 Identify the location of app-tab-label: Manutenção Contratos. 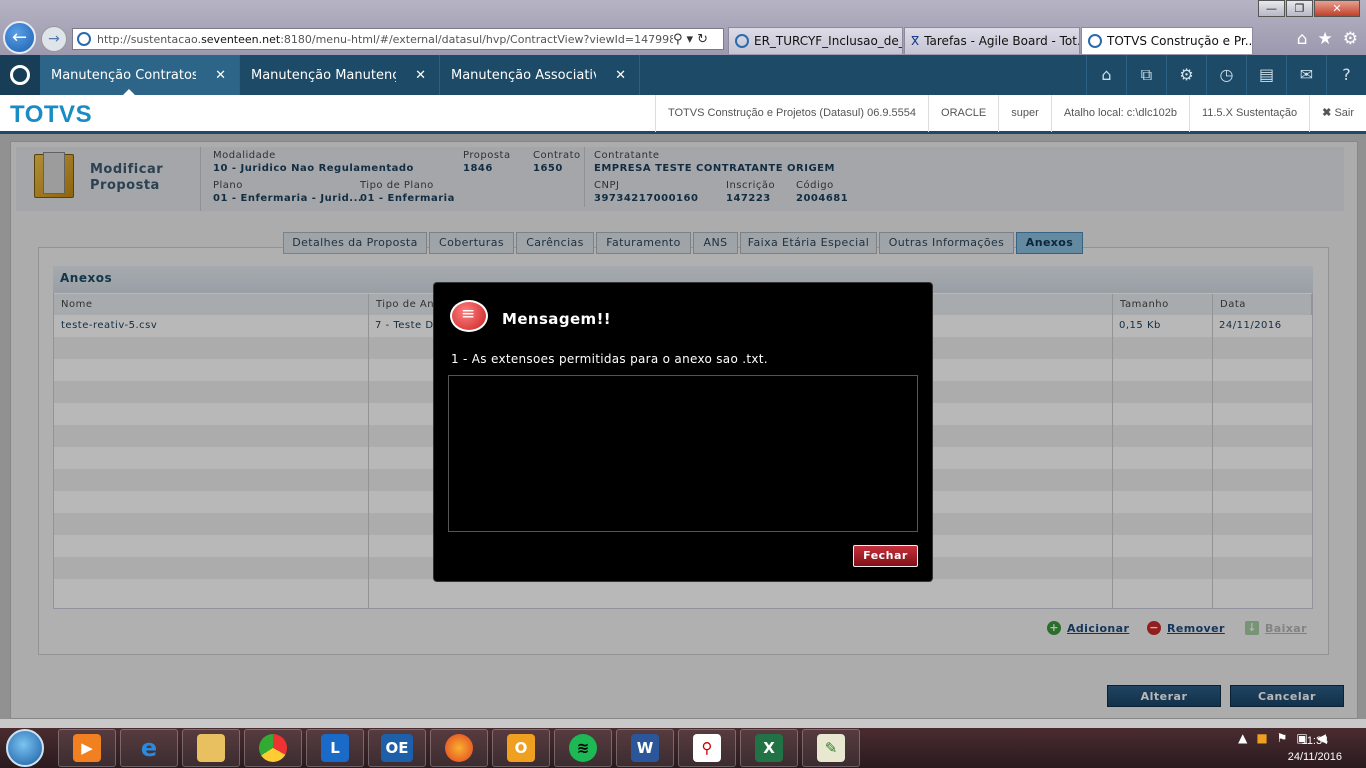
(123, 75).